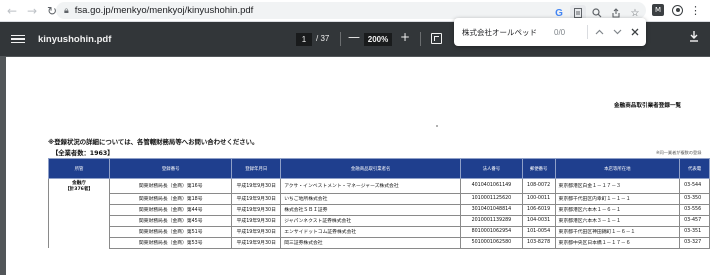 The width and height of the screenshot is (710, 275). Describe the element at coordinates (491, 242) in the screenshot. I see `corporate-number: 5010001062580` at that location.